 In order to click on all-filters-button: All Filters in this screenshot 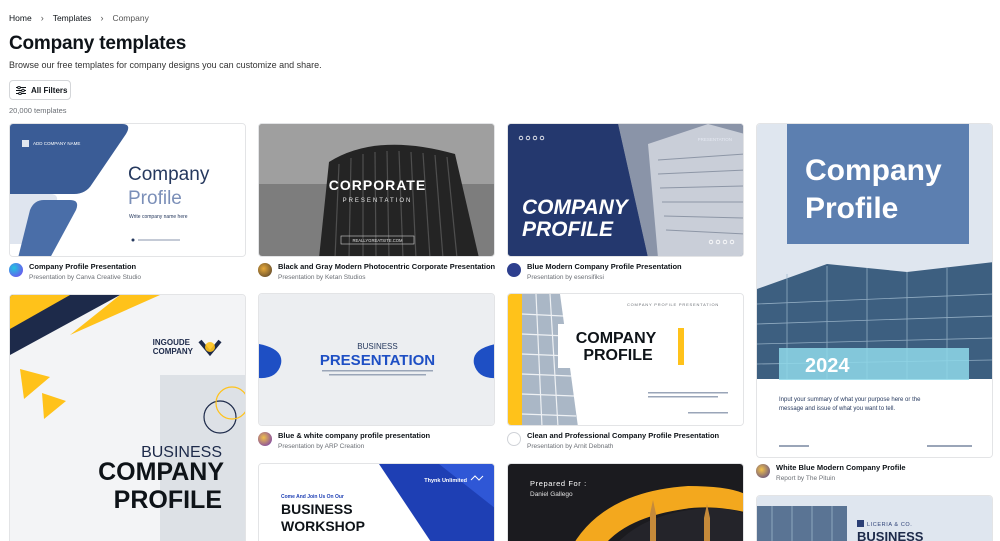, I will do `click(40, 90)`.